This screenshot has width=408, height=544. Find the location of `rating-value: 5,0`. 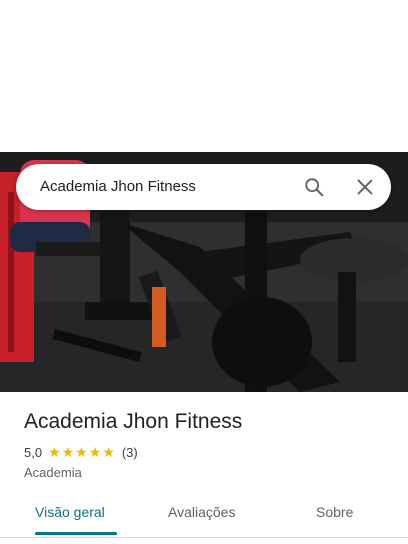

rating-value: 5,0 is located at coordinates (33, 452).